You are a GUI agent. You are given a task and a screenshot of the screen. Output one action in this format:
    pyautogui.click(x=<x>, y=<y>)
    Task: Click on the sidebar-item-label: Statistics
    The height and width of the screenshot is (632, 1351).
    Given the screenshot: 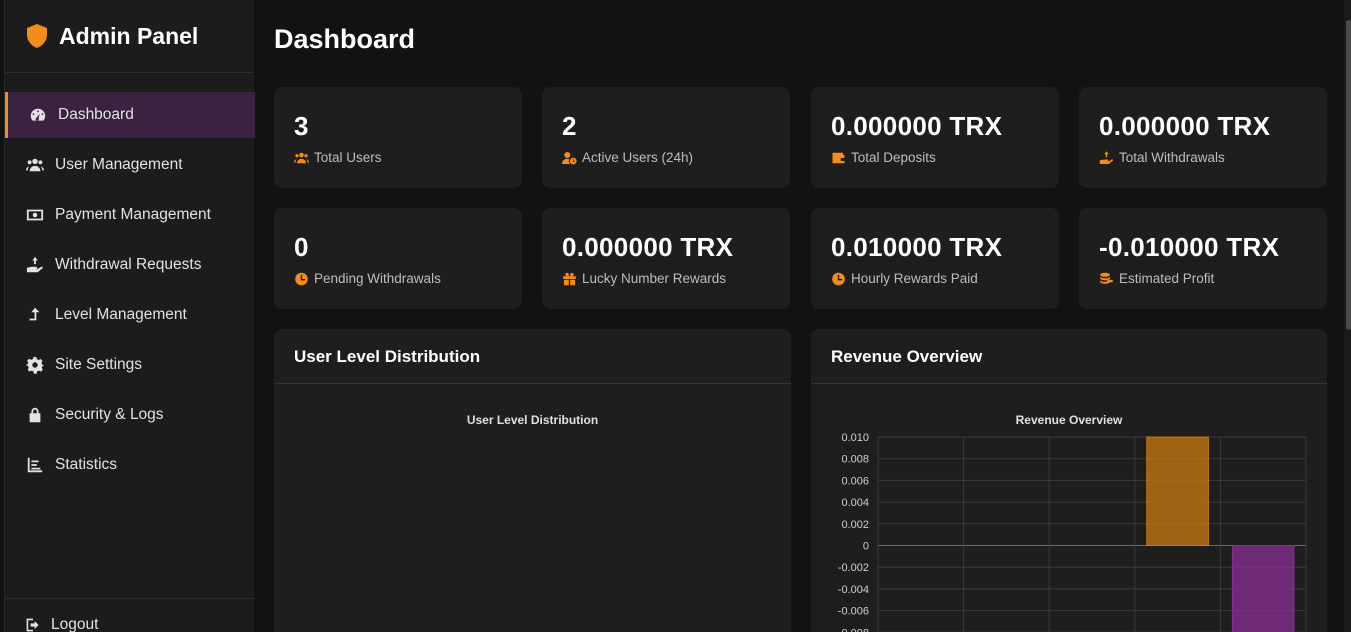 What is the action you would take?
    pyautogui.click(x=86, y=464)
    